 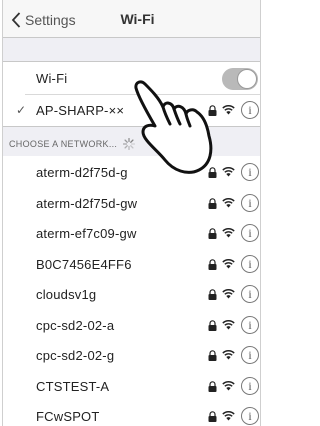 What do you see at coordinates (21, 110) in the screenshot?
I see `checkmark-icon: ✓` at bounding box center [21, 110].